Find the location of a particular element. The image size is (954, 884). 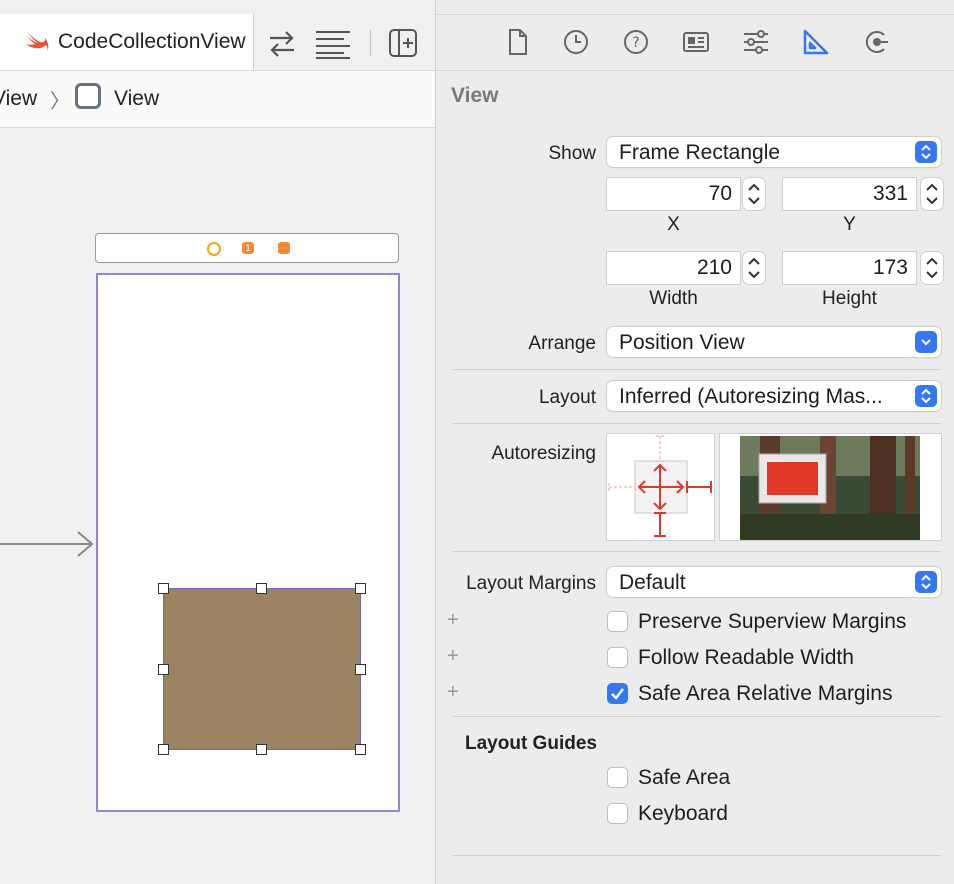

resize-handle-bottom-right is located at coordinates (360, 749).